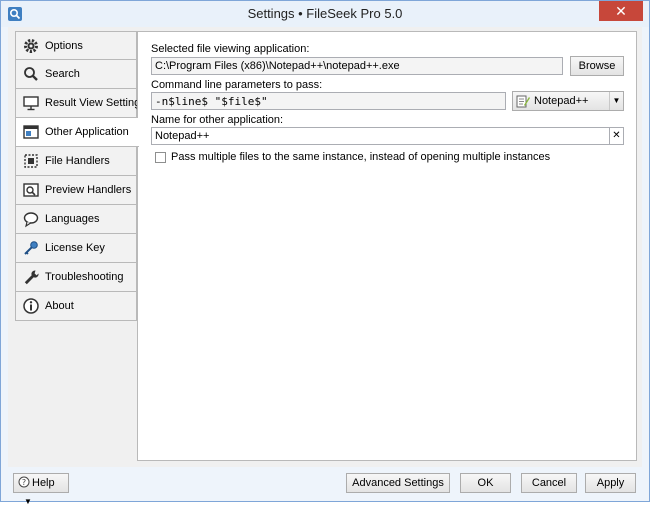 This screenshot has width=650, height=511. I want to click on file-handler-icon, so click(31, 161).